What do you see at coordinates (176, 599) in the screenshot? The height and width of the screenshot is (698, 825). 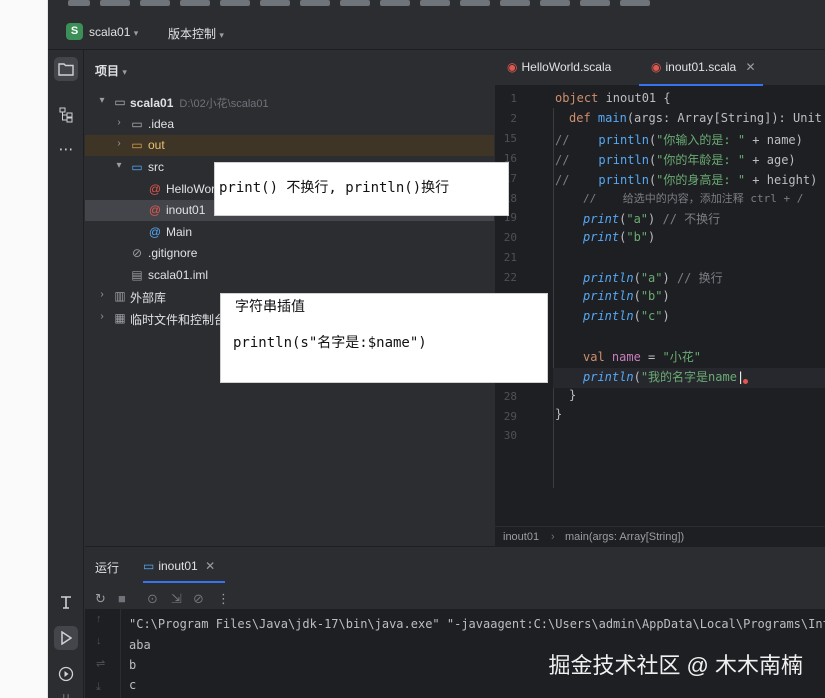 I see `exit-icon: ⇲` at bounding box center [176, 599].